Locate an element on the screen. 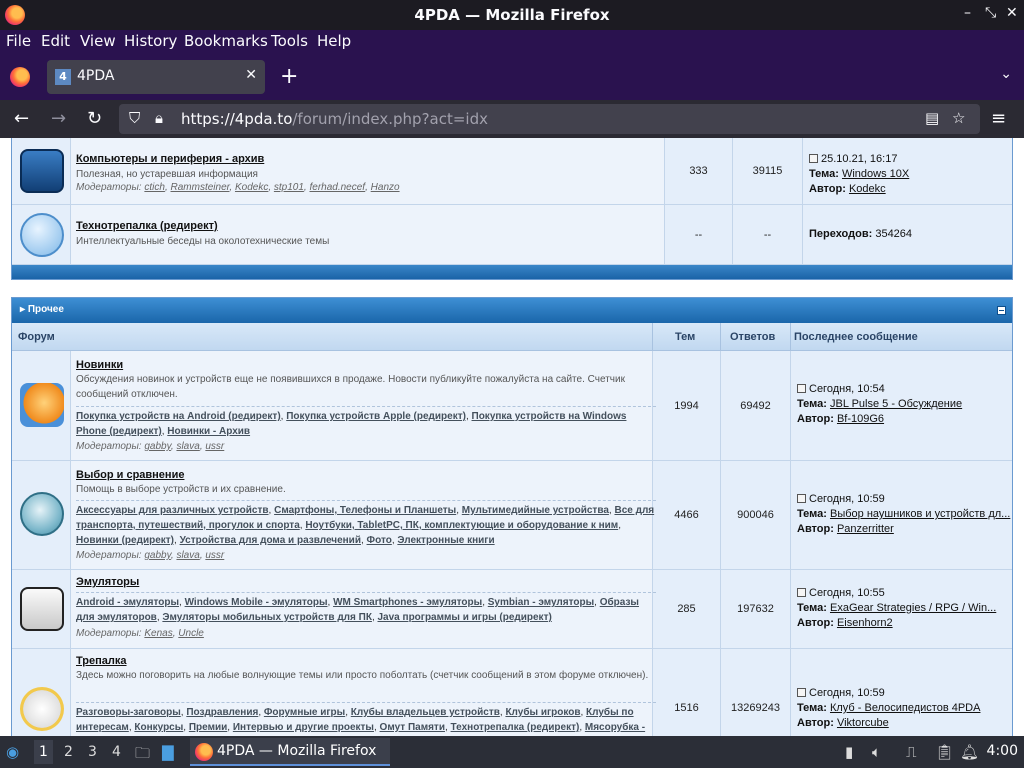  category-title: ▸ Прочее is located at coordinates (42, 309).